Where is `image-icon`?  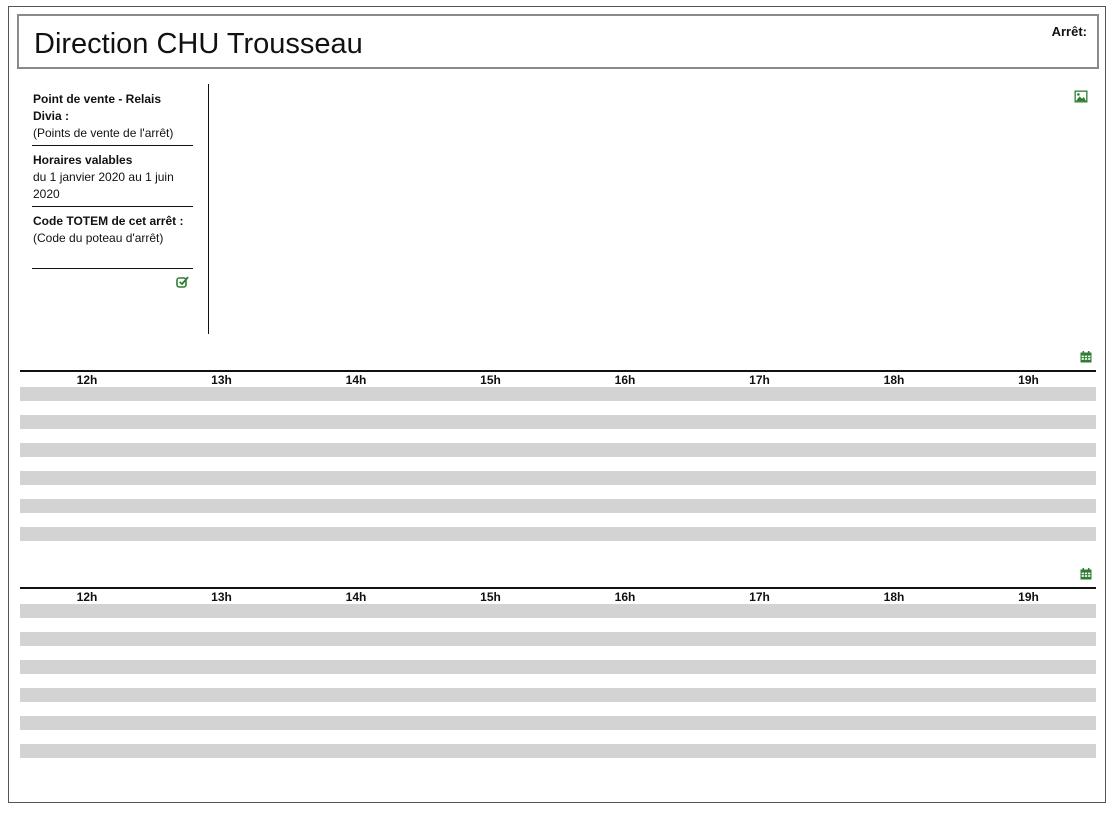
image-icon is located at coordinates (1081, 96).